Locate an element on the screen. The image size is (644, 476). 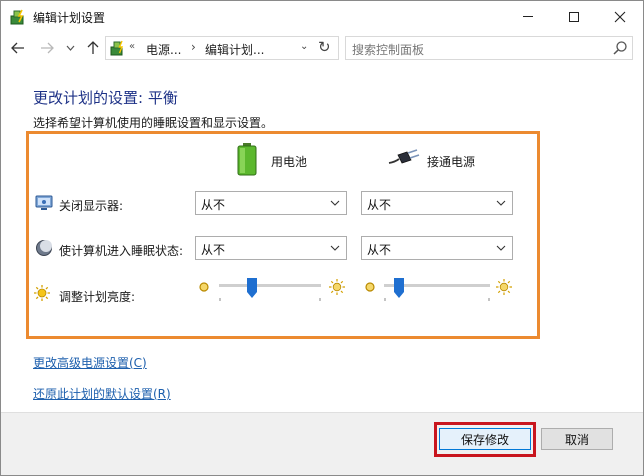
up-button is located at coordinates (93, 48).